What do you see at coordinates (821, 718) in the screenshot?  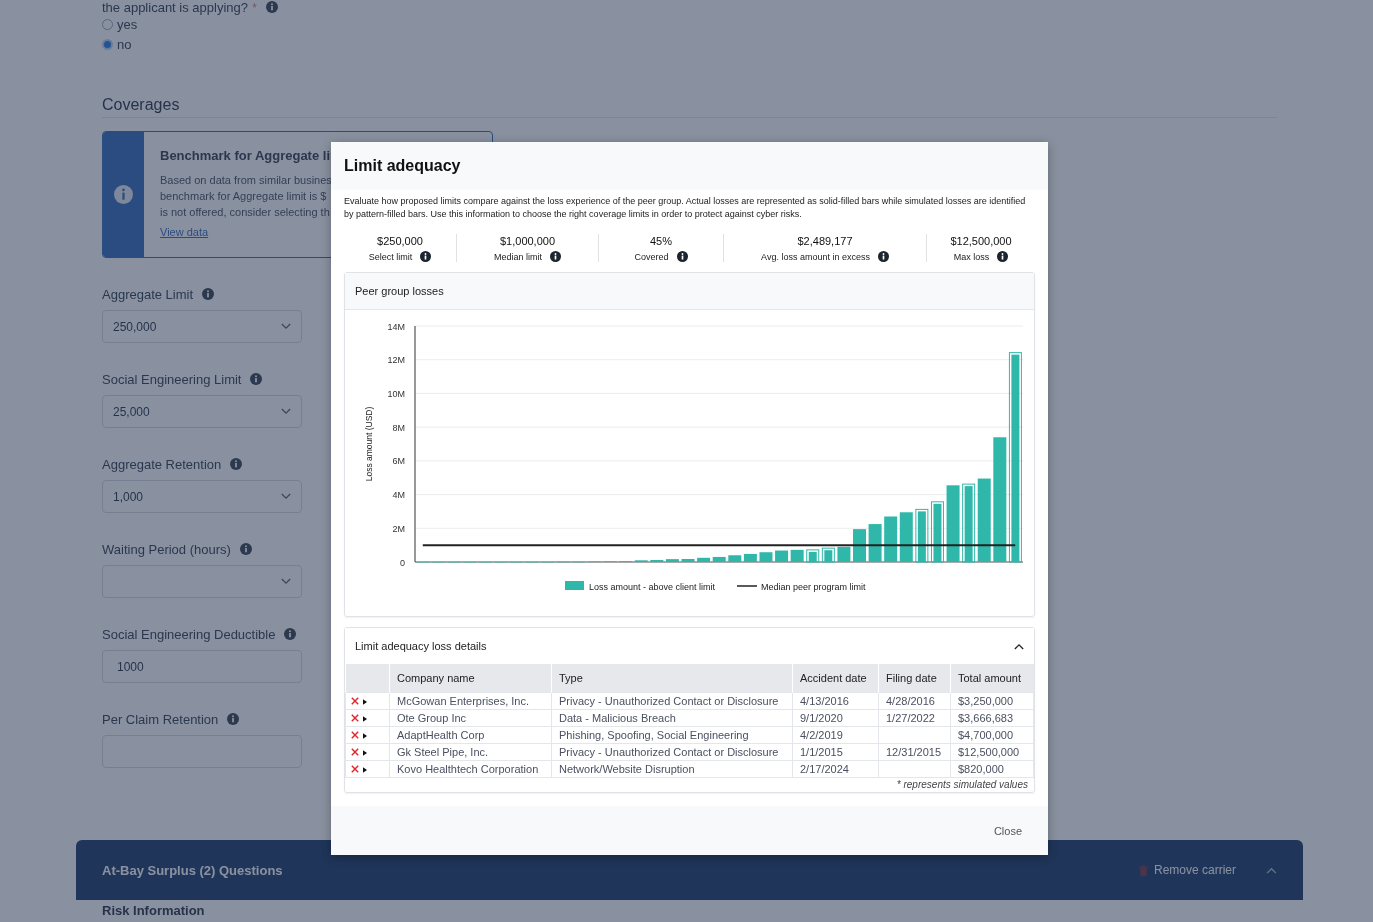 I see `table-cell: 9/1/2020` at bounding box center [821, 718].